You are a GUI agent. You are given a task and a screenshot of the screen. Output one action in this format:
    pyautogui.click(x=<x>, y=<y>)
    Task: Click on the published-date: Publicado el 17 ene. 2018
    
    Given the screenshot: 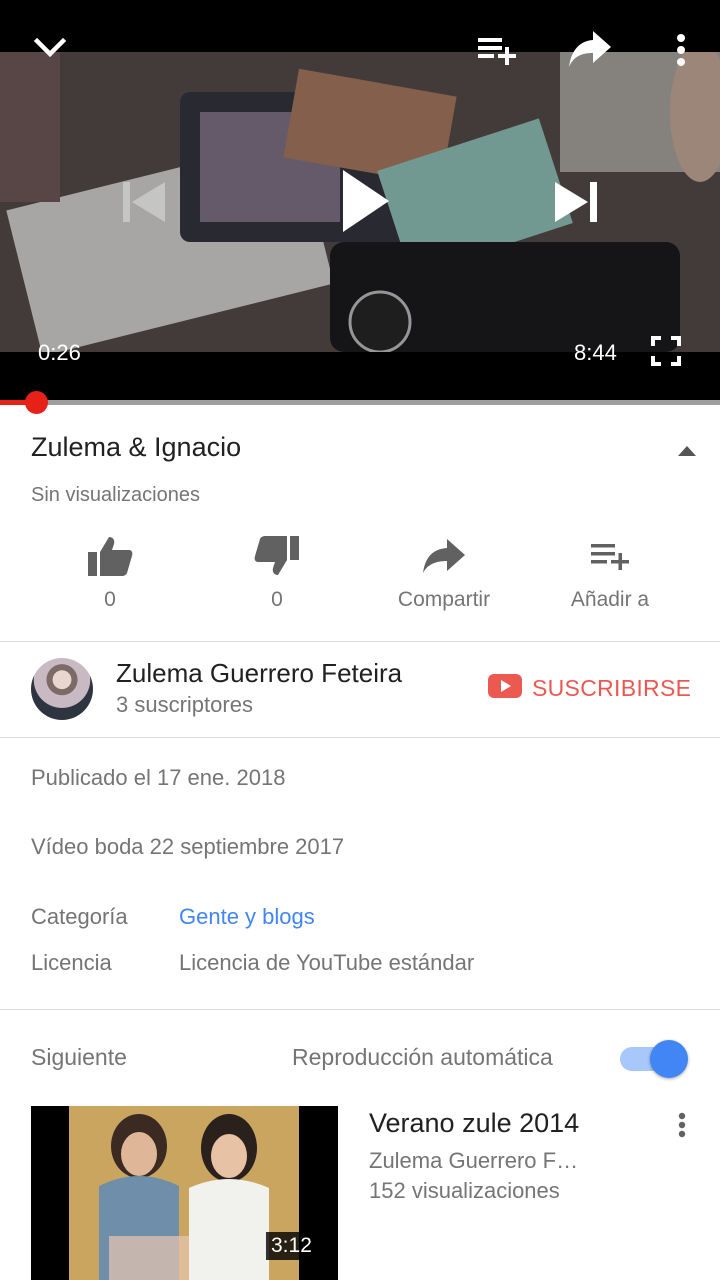 What is the action you would take?
    pyautogui.click(x=158, y=777)
    